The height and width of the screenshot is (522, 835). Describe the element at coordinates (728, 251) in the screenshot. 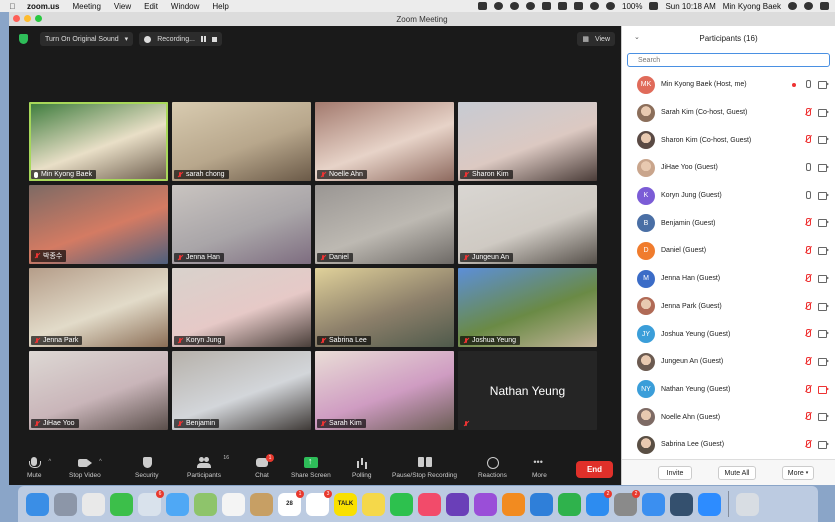

I see `participant-row: D Daniel (Guest)` at that location.